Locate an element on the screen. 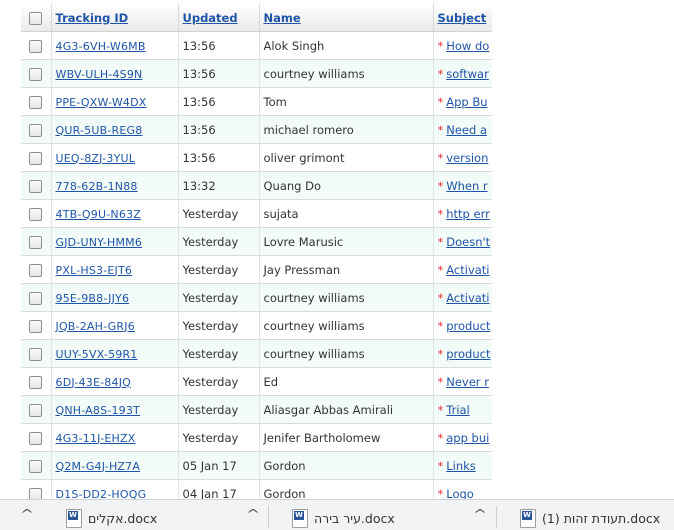 The width and height of the screenshot is (674, 530). tracking-id-link: QNH-A8S-193T is located at coordinates (98, 410).